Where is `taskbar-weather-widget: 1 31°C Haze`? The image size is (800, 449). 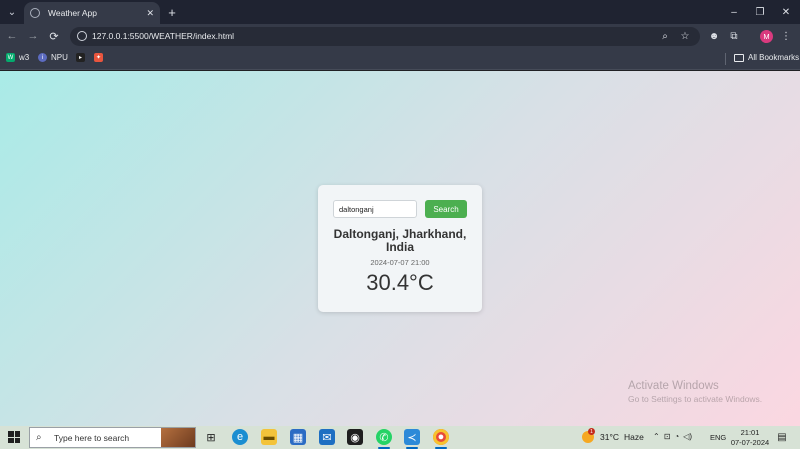 taskbar-weather-widget: 1 31°C Haze is located at coordinates (613, 435).